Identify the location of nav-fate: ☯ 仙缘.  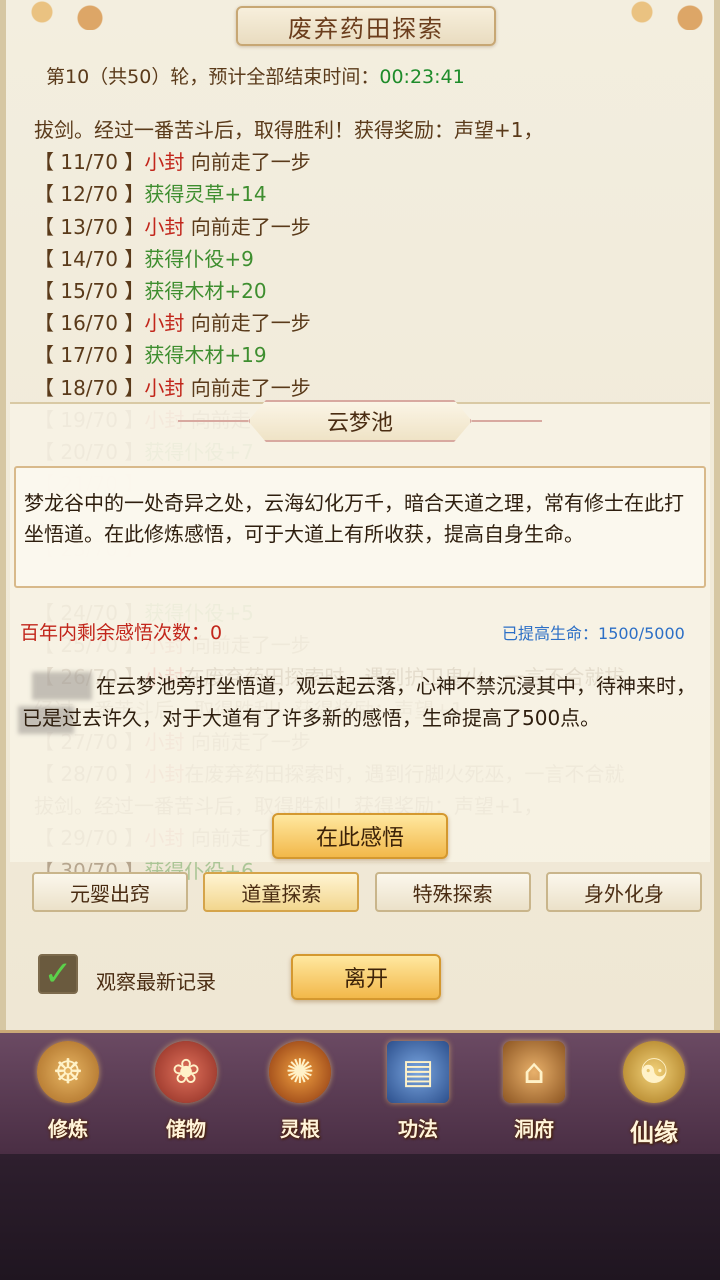
(654, 1096).